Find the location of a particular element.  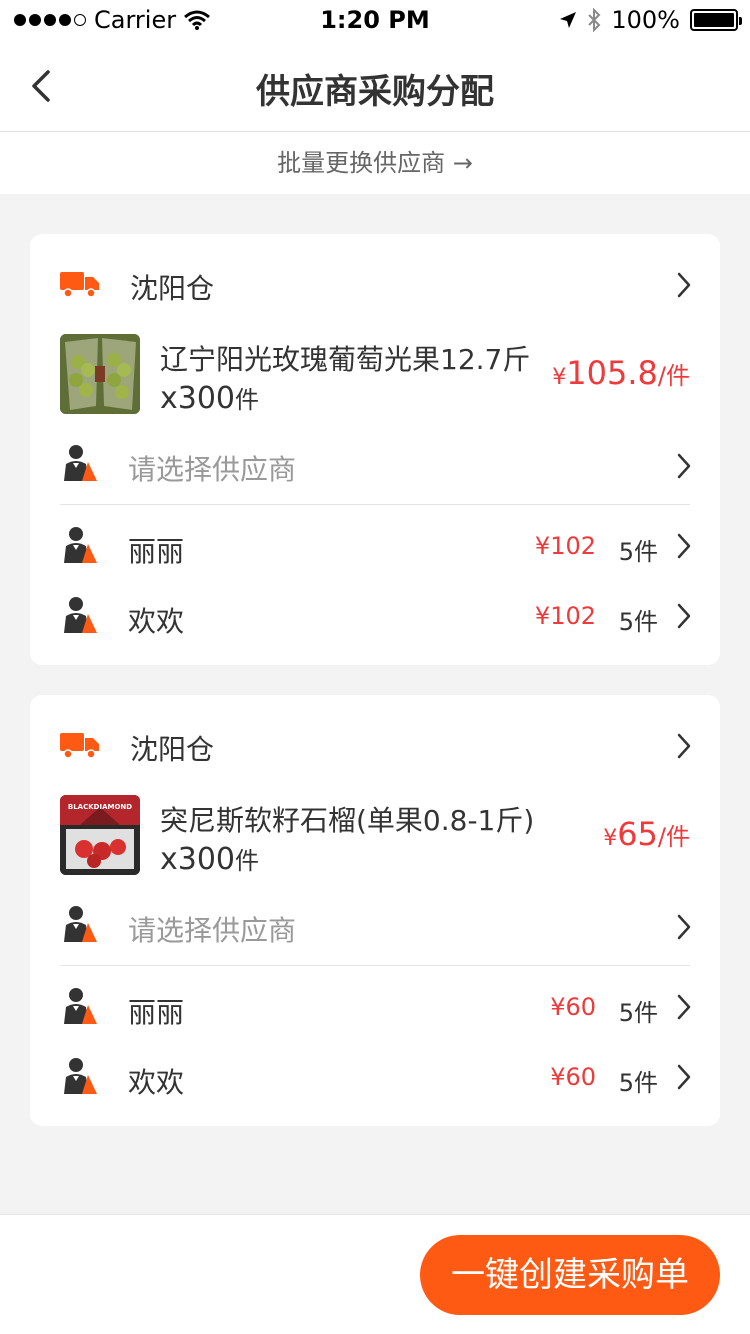

thumb-brand-text: BLACKDIAMOND is located at coordinates (100, 807).